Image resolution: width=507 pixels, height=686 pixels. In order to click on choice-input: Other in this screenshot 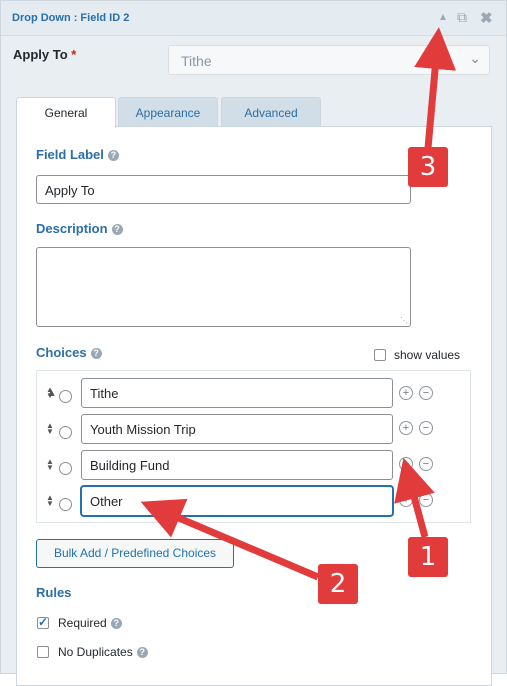, I will do `click(237, 501)`.